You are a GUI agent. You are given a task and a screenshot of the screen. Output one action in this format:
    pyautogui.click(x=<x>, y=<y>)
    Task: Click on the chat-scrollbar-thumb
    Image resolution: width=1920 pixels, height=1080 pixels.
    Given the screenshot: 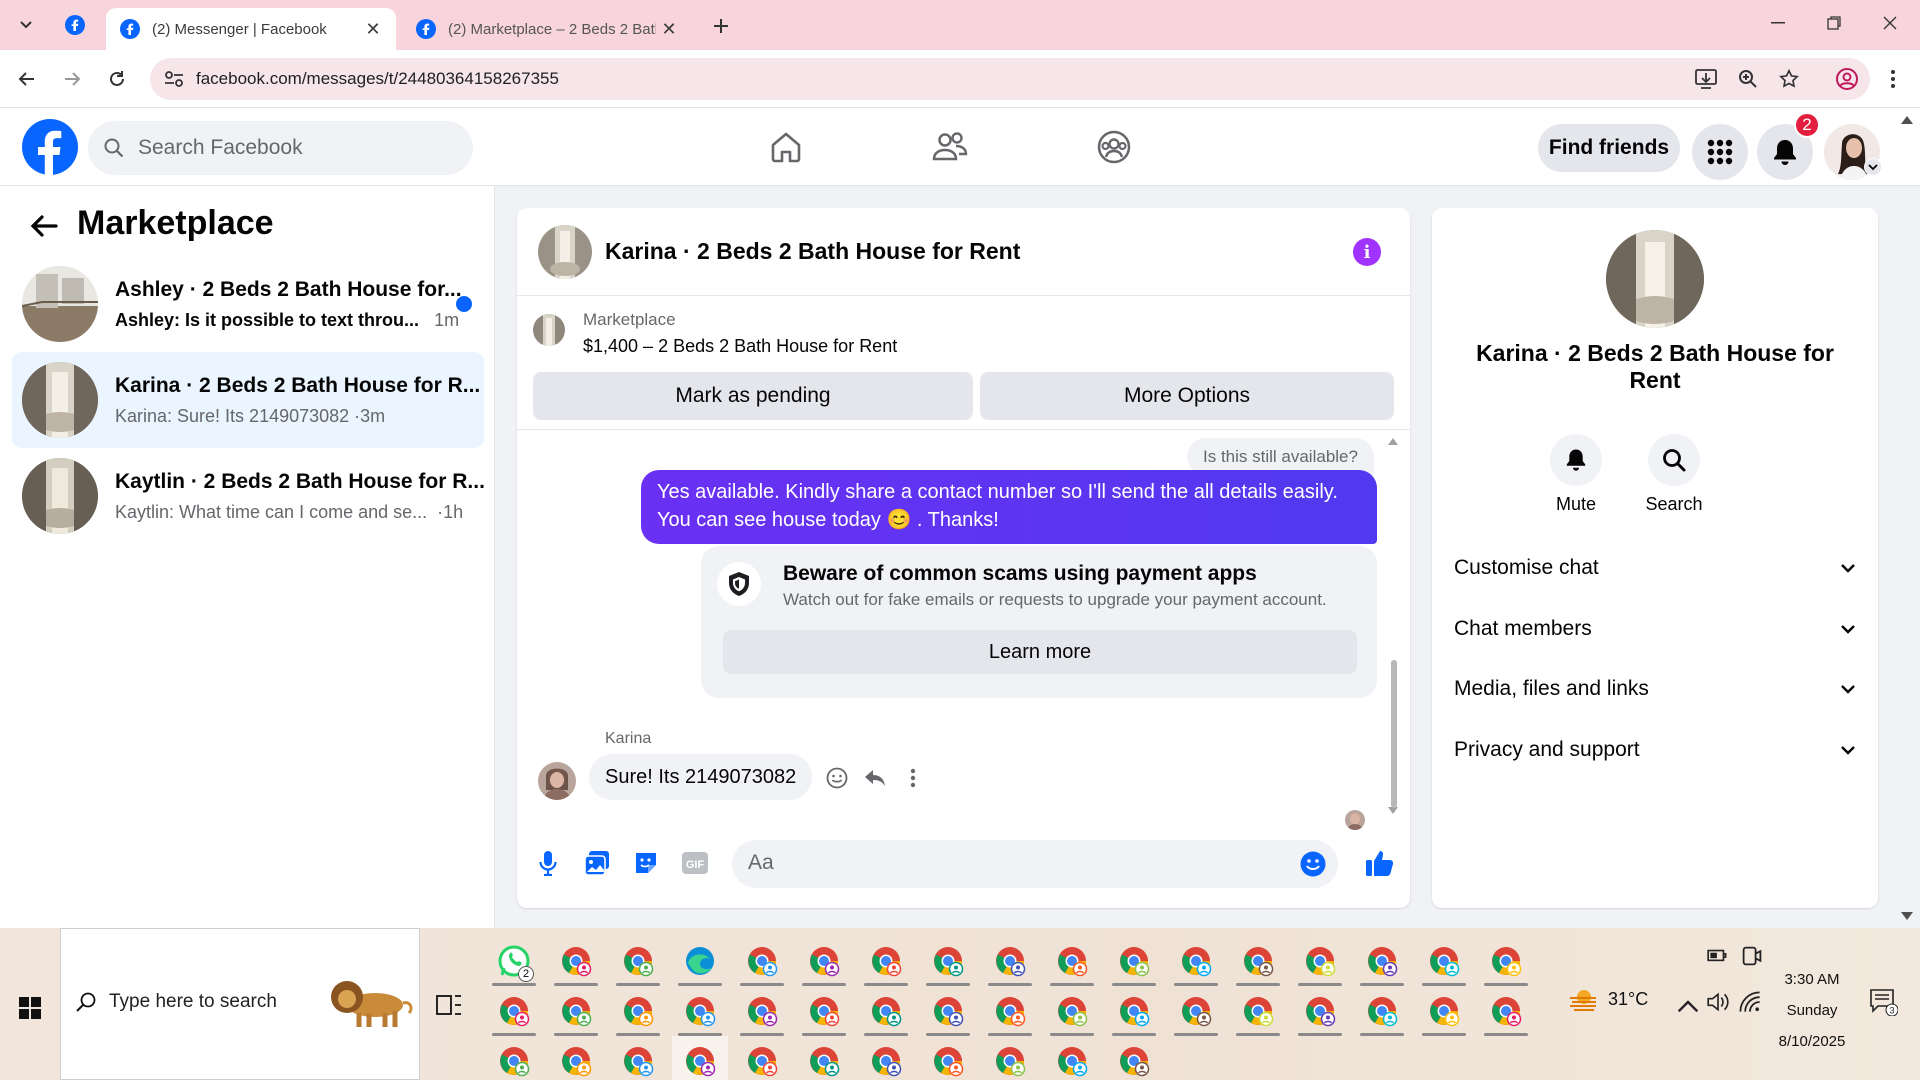 What is the action you would take?
    pyautogui.click(x=1394, y=734)
    